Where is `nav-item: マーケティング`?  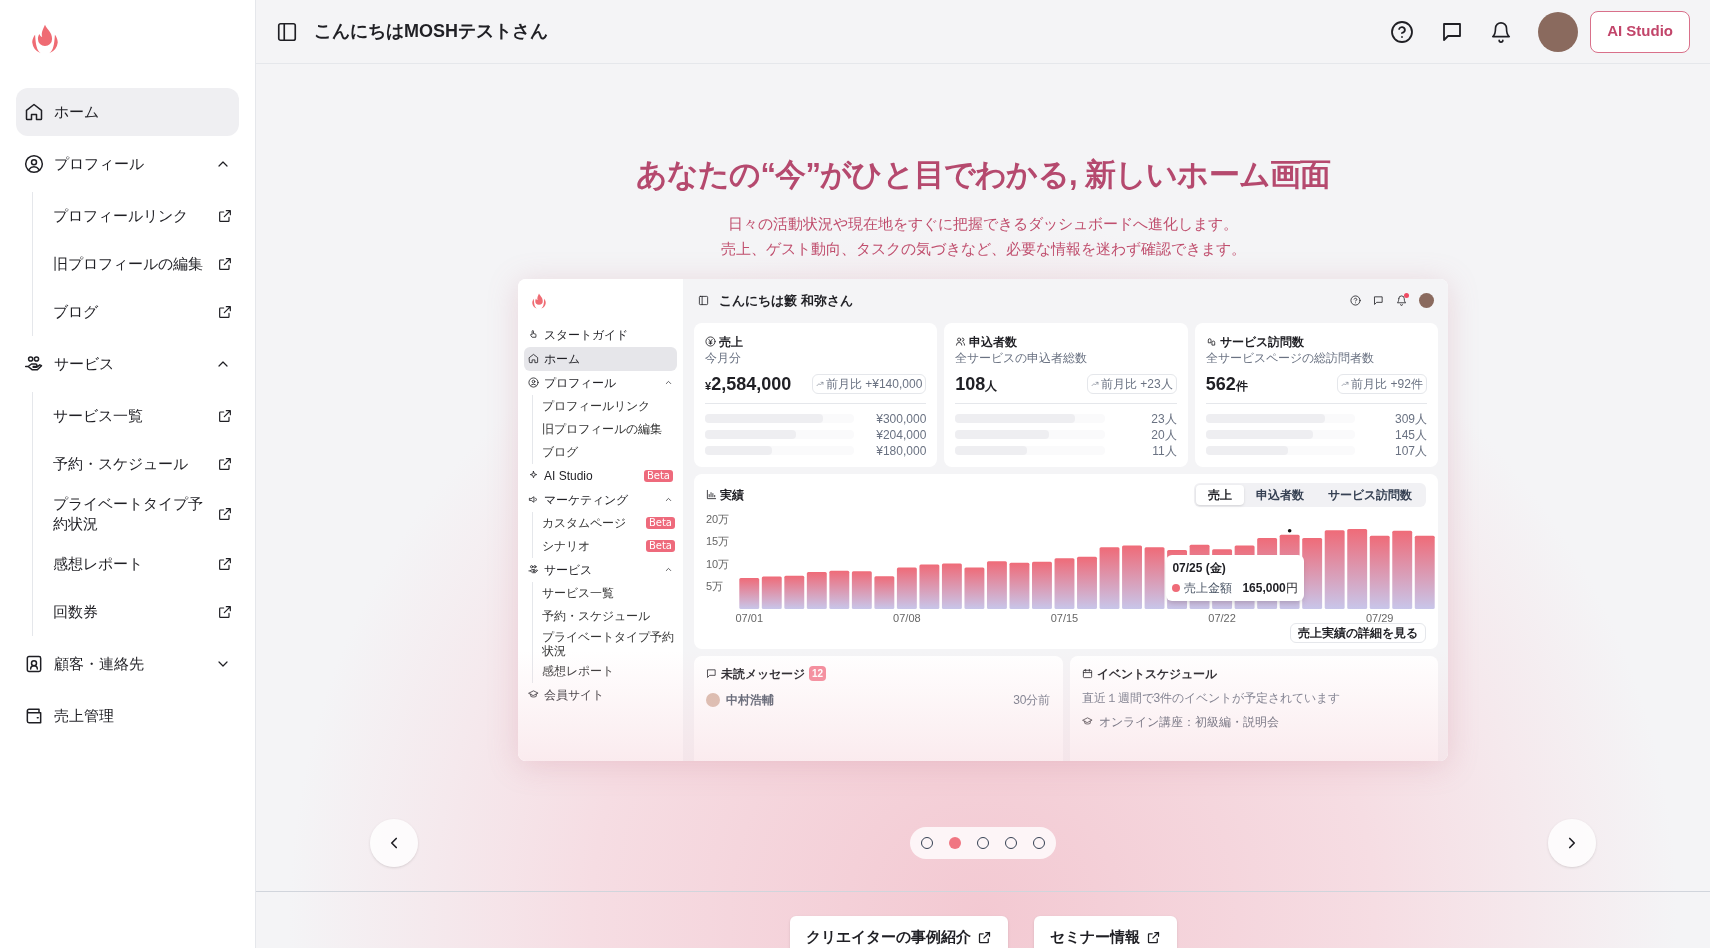
nav-item: マーケティング is located at coordinates (600, 499).